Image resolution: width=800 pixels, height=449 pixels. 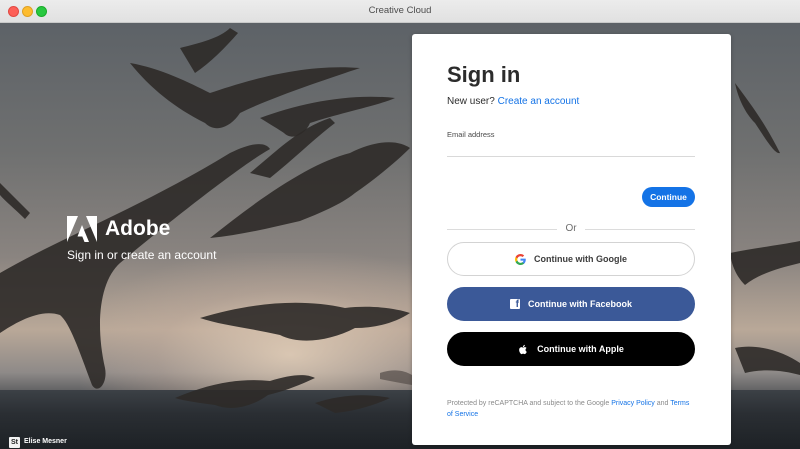 What do you see at coordinates (523, 349) in the screenshot?
I see `apple-logo-icon` at bounding box center [523, 349].